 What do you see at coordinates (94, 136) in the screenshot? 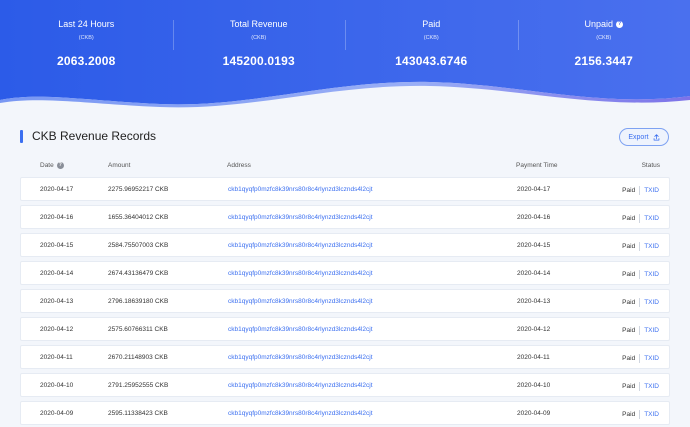
I see `section-title: CKB Revenue Records` at bounding box center [94, 136].